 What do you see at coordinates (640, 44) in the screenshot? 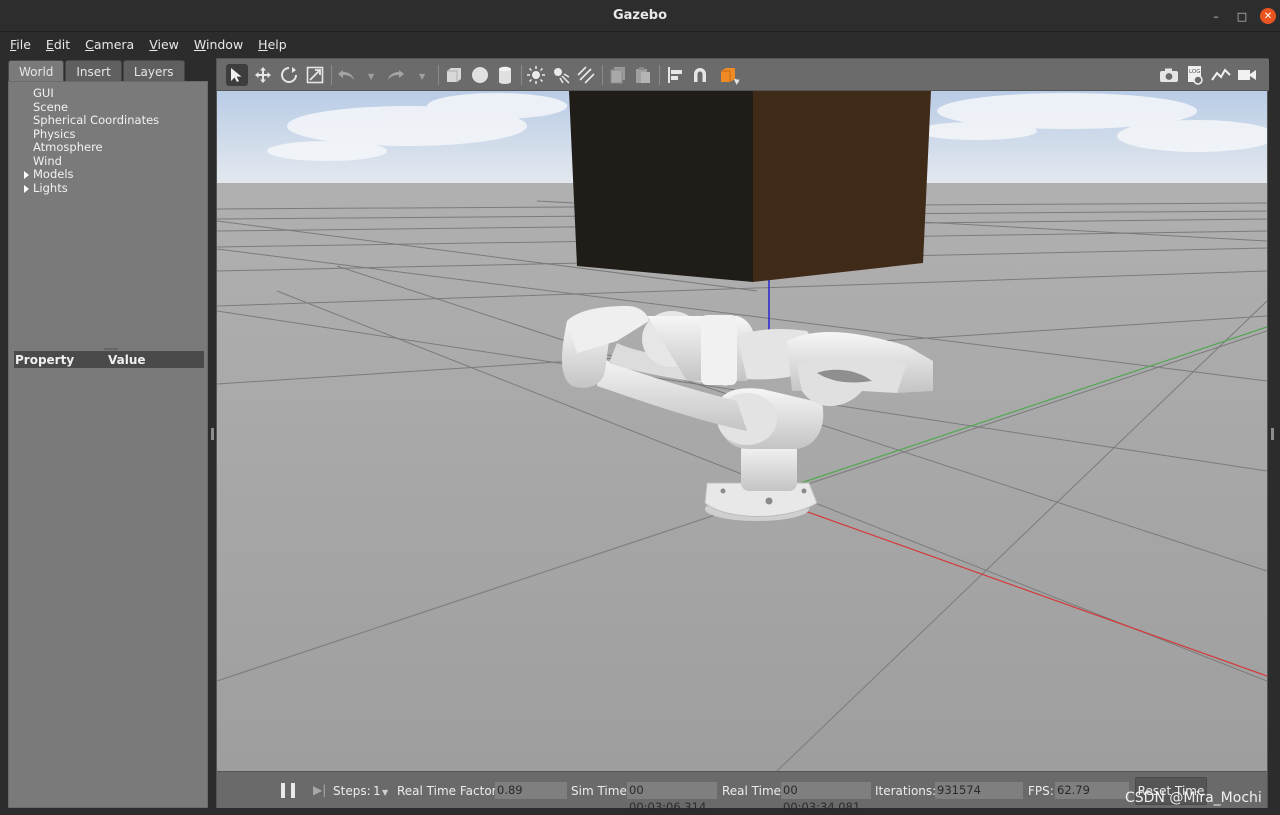
I see `menu-bar: File Edit Camera View Window Help` at bounding box center [640, 44].